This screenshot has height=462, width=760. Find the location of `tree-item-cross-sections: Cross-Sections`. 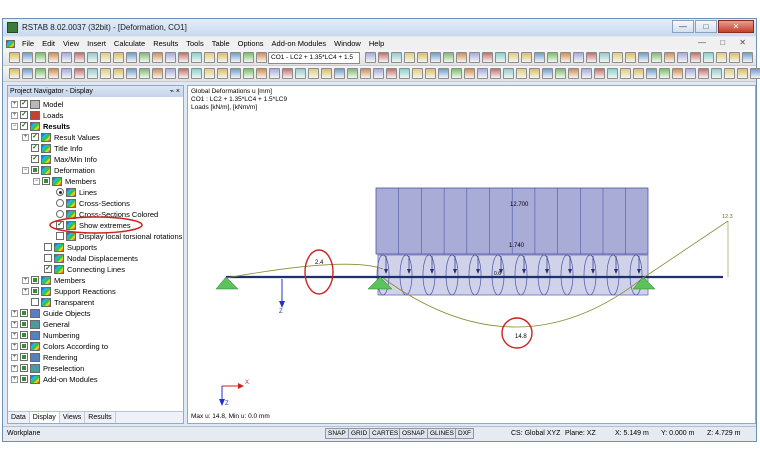

tree-item-cross-sections: Cross-Sections is located at coordinates (93, 203).